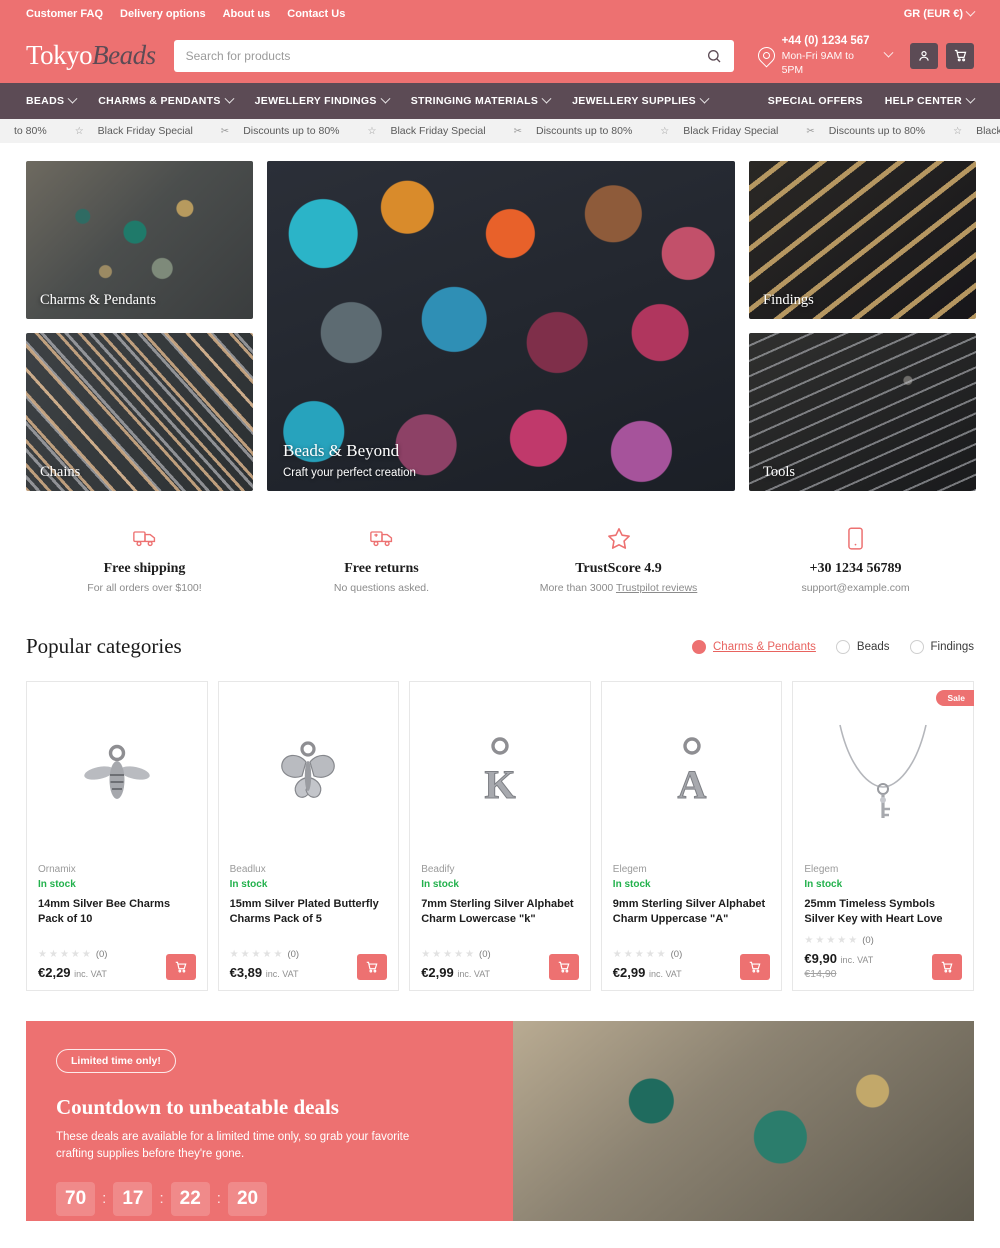 This screenshot has width=1000, height=1248. Describe the element at coordinates (714, 56) in the screenshot. I see `search-icon` at that location.